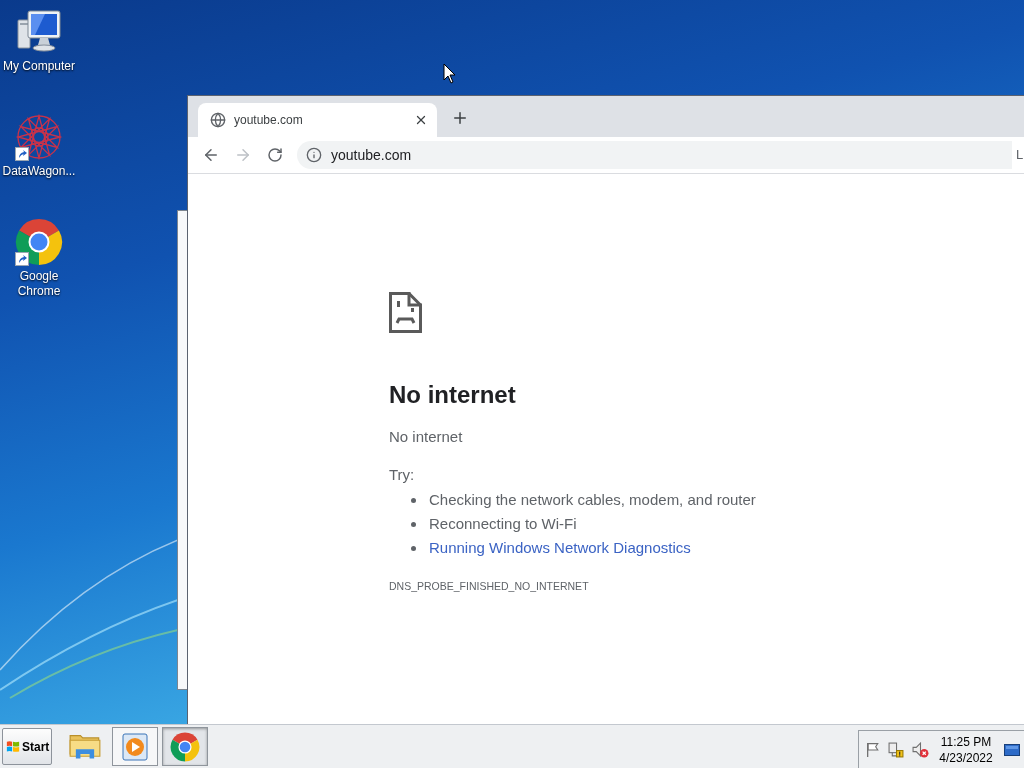  What do you see at coordinates (873, 749) in the screenshot?
I see `flag-icon` at bounding box center [873, 749].